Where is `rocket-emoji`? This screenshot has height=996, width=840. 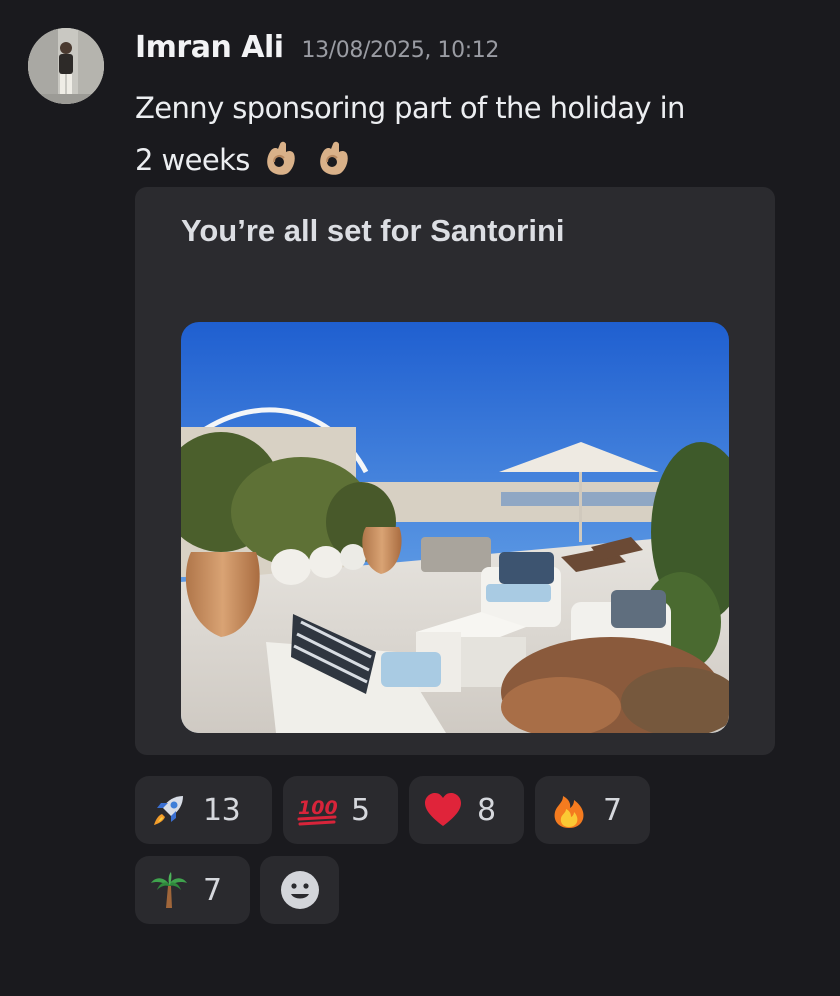 rocket-emoji is located at coordinates (168, 810).